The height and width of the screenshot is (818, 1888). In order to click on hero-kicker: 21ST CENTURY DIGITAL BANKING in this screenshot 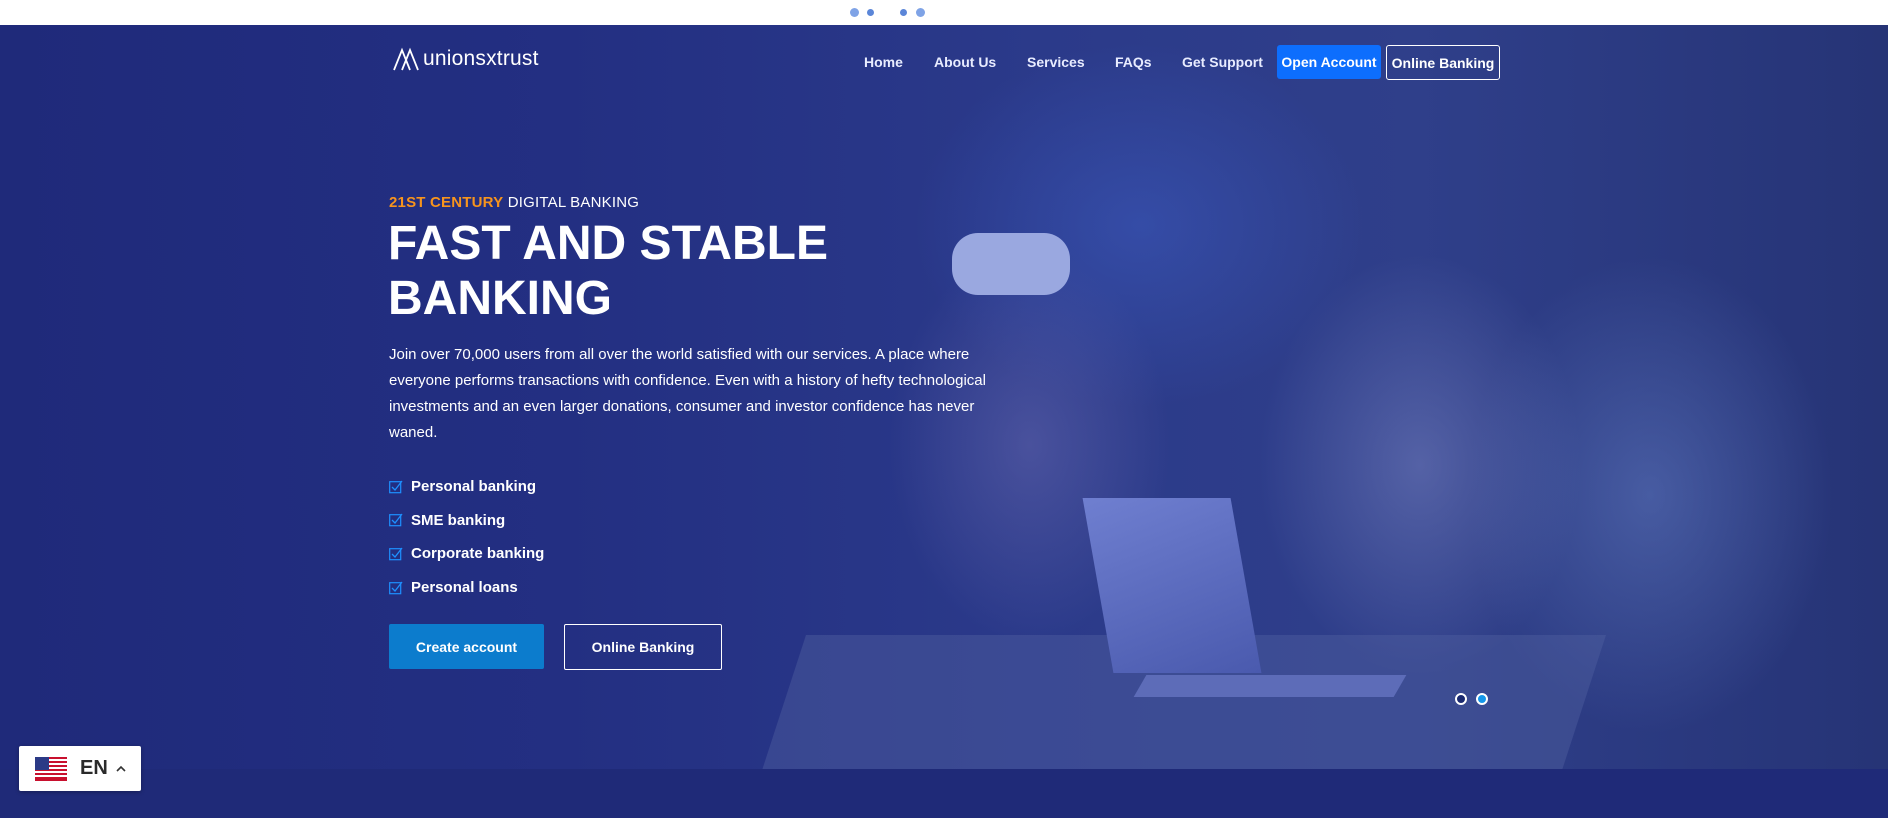, I will do `click(514, 202)`.